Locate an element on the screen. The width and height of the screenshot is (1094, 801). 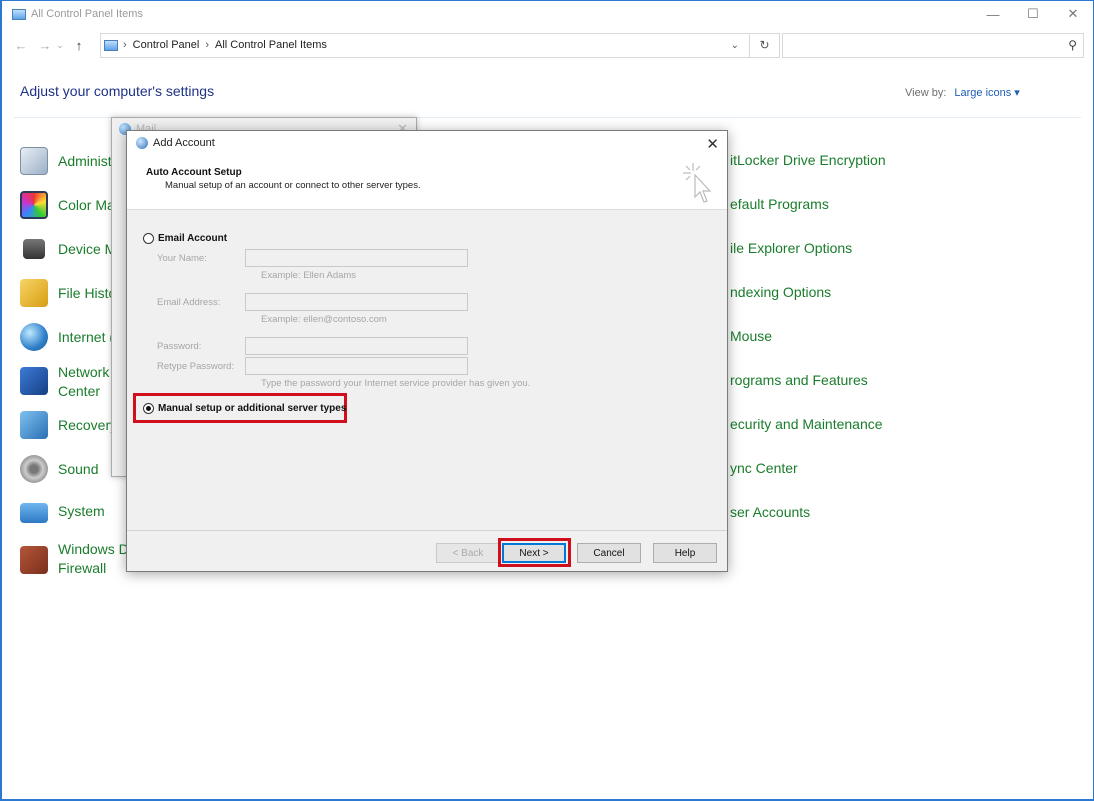
help-button: Help is located at coordinates (685, 553).